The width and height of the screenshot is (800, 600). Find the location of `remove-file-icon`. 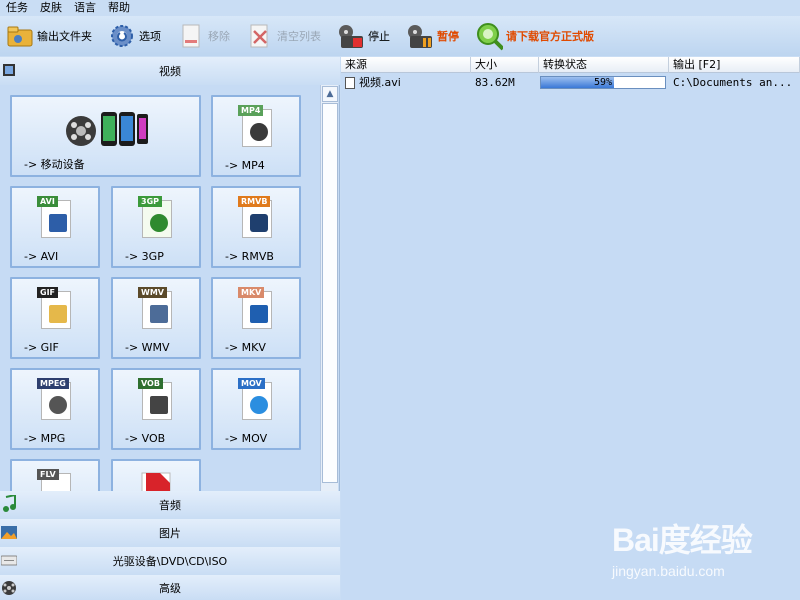

remove-file-icon is located at coordinates (191, 36).